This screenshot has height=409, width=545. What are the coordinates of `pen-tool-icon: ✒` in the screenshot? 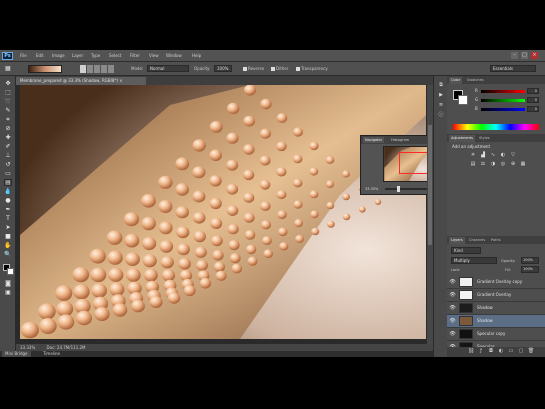 It's located at (8, 209).